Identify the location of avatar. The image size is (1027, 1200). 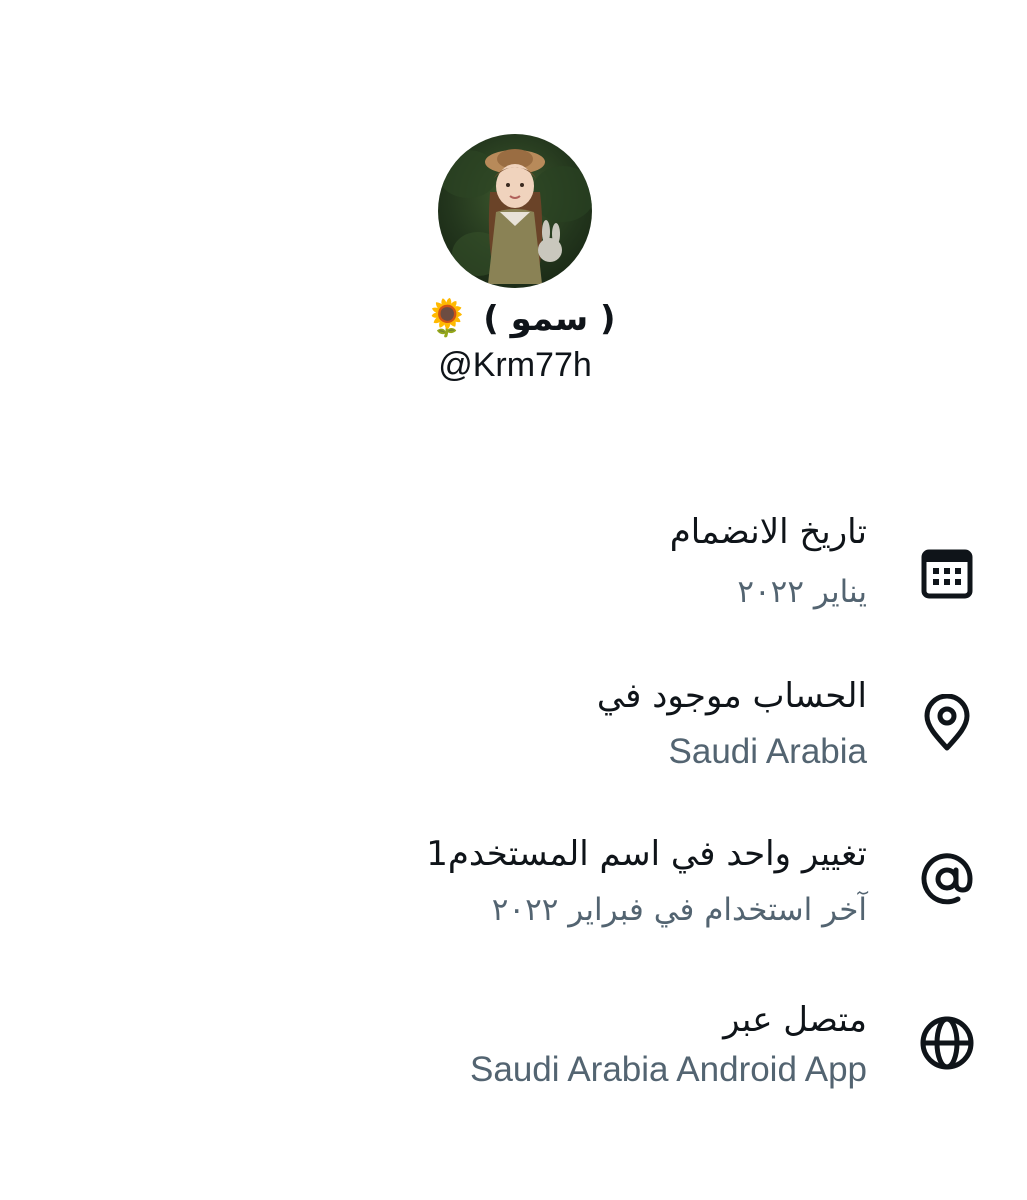
(515, 211).